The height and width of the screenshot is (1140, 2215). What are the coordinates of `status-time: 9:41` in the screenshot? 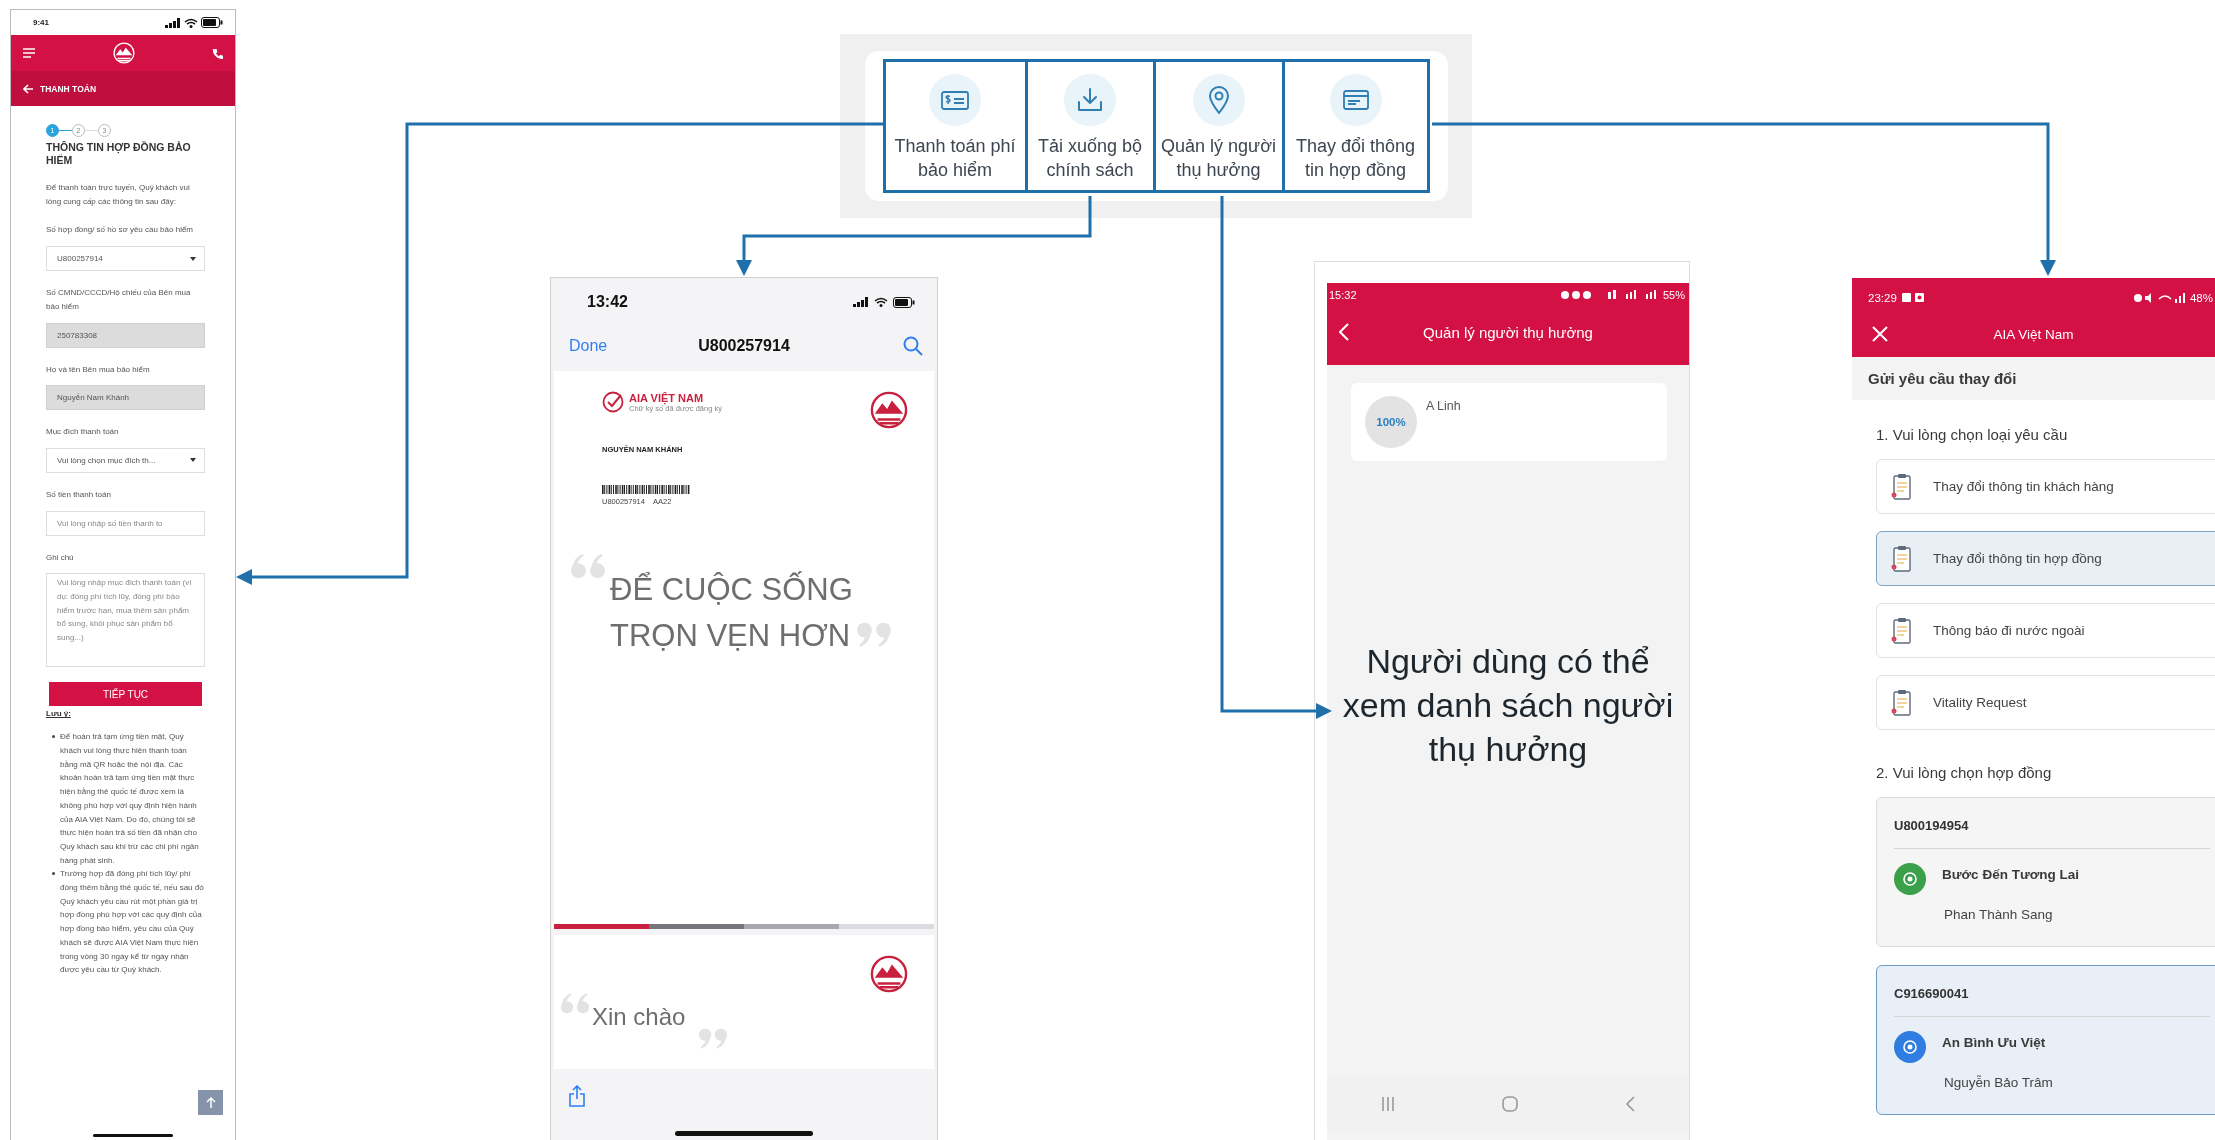 It's located at (41, 22).